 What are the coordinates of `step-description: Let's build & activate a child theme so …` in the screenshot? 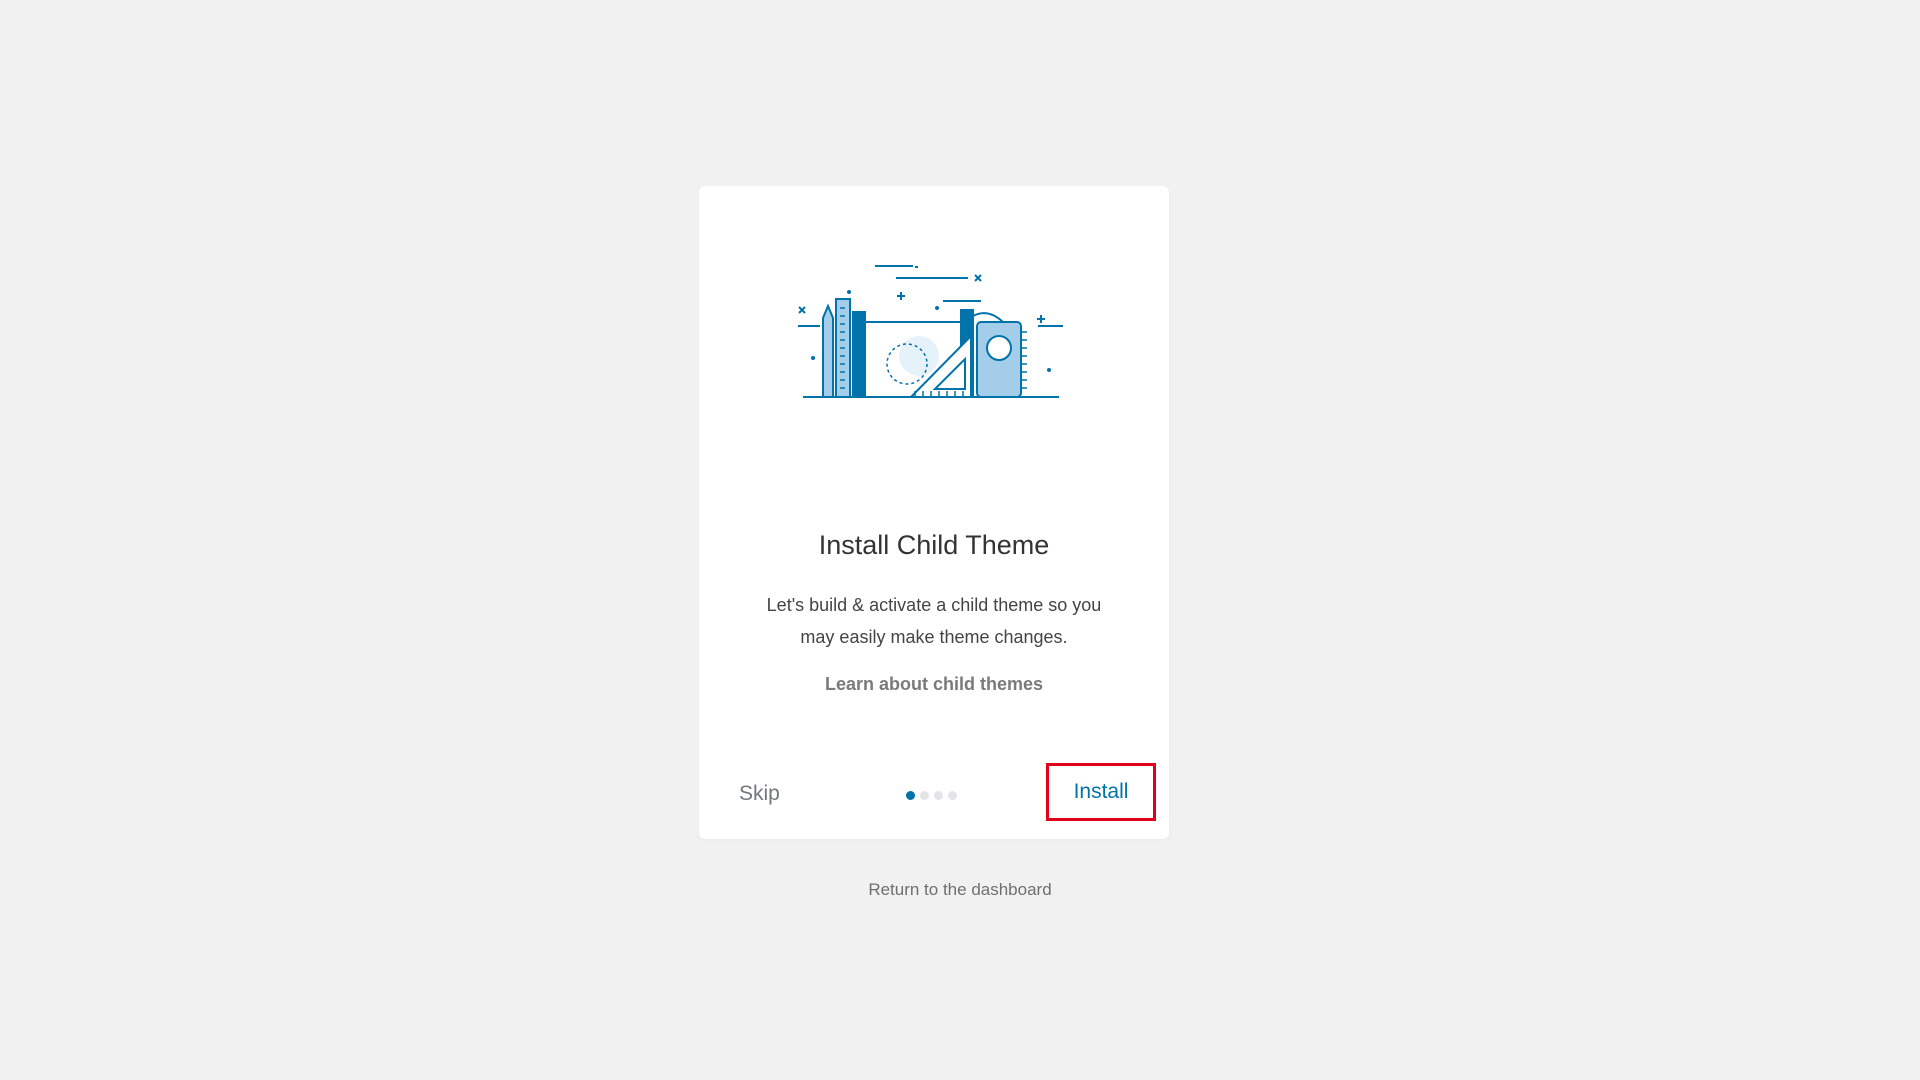 It's located at (934, 621).